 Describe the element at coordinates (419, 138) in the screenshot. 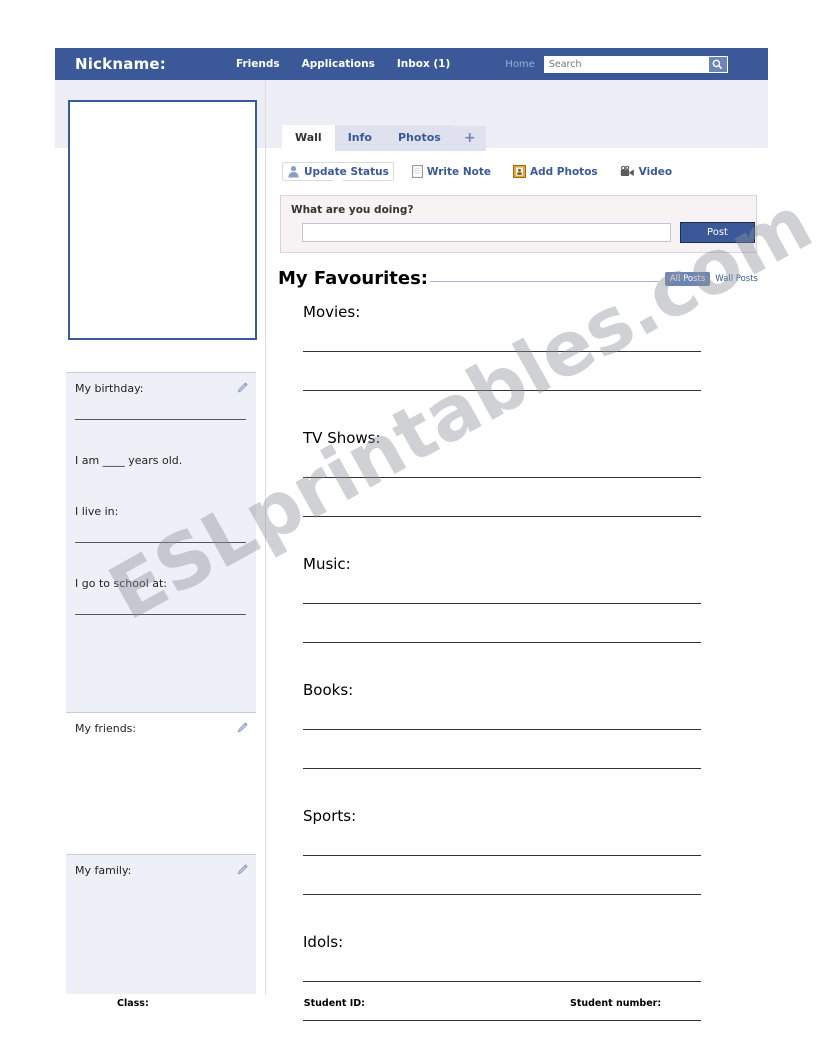

I see `tab-photos: Photos` at that location.